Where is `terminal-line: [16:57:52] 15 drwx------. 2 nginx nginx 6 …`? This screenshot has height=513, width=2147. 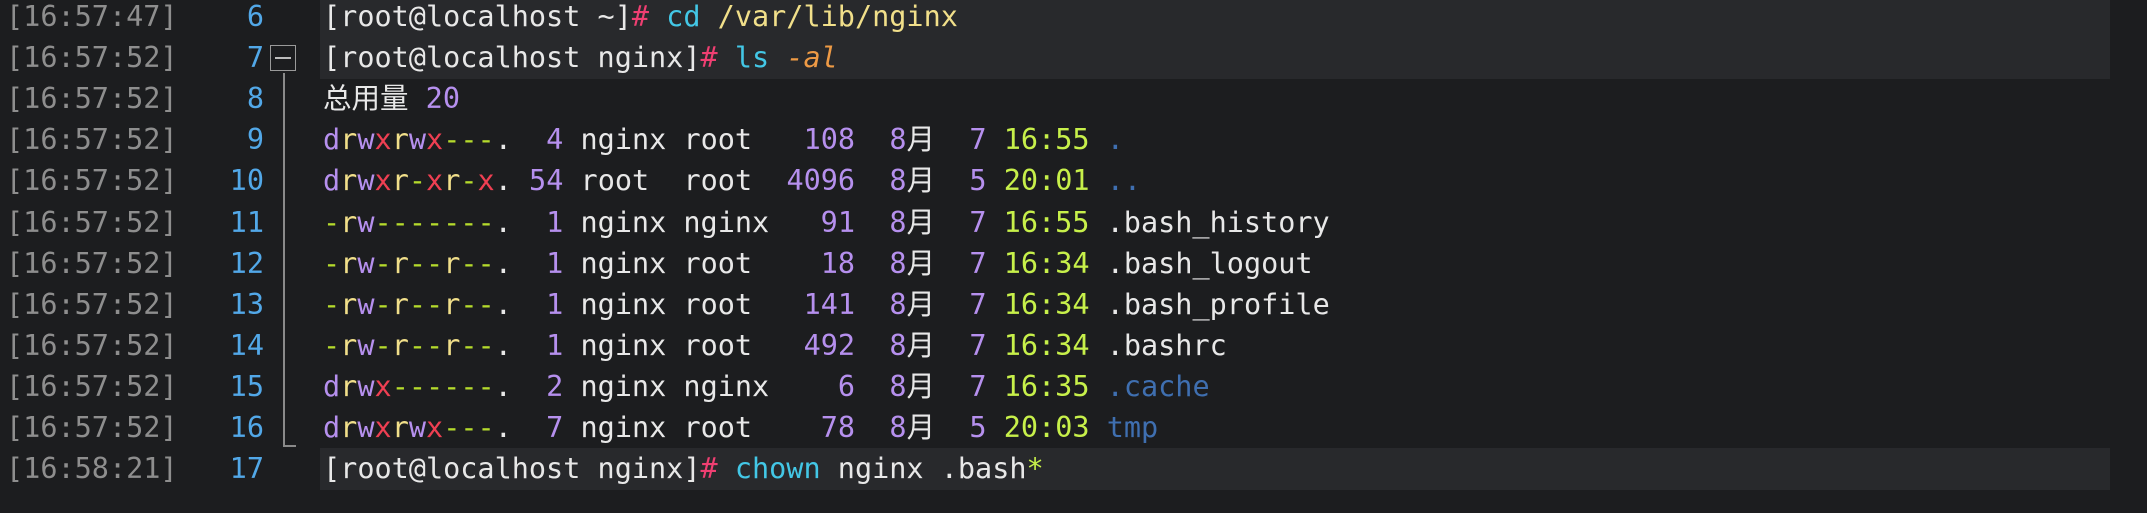
terminal-line: [16:57:52] 15 drwx------. 2 nginx nginx 6 … is located at coordinates (1073, 387).